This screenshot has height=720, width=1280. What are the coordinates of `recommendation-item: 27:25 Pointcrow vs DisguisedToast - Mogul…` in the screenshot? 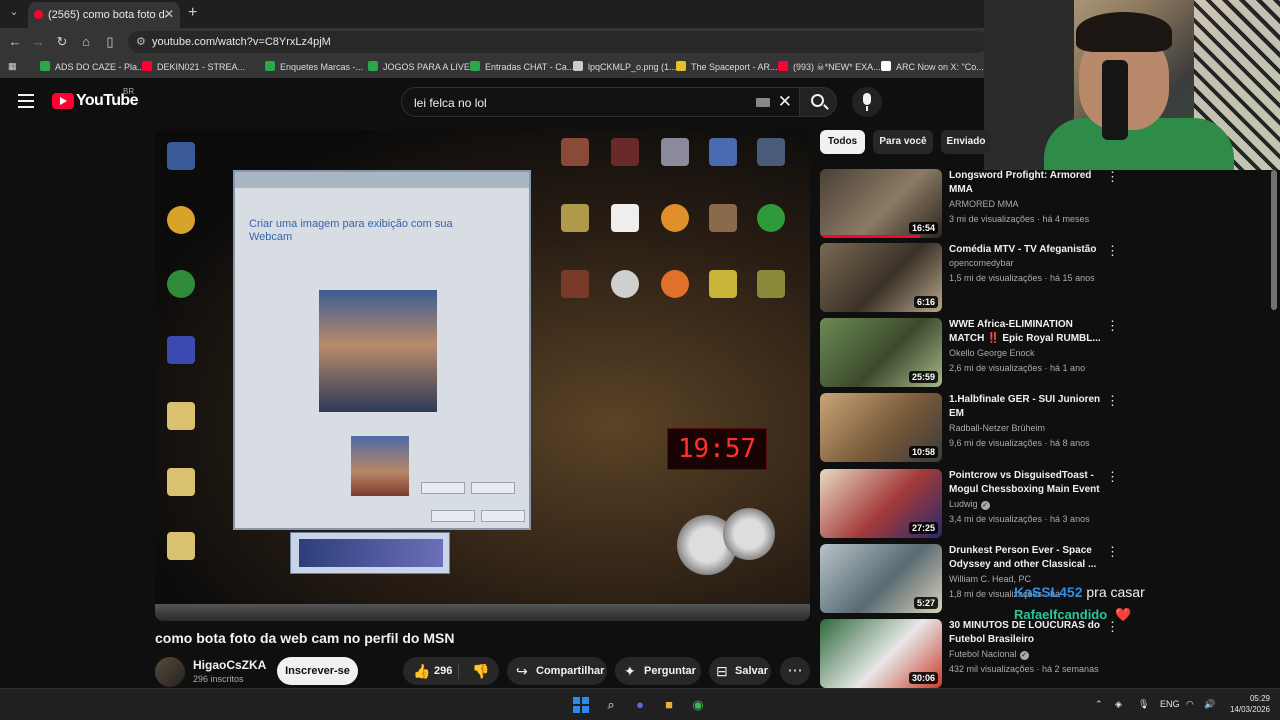 It's located at (970, 505).